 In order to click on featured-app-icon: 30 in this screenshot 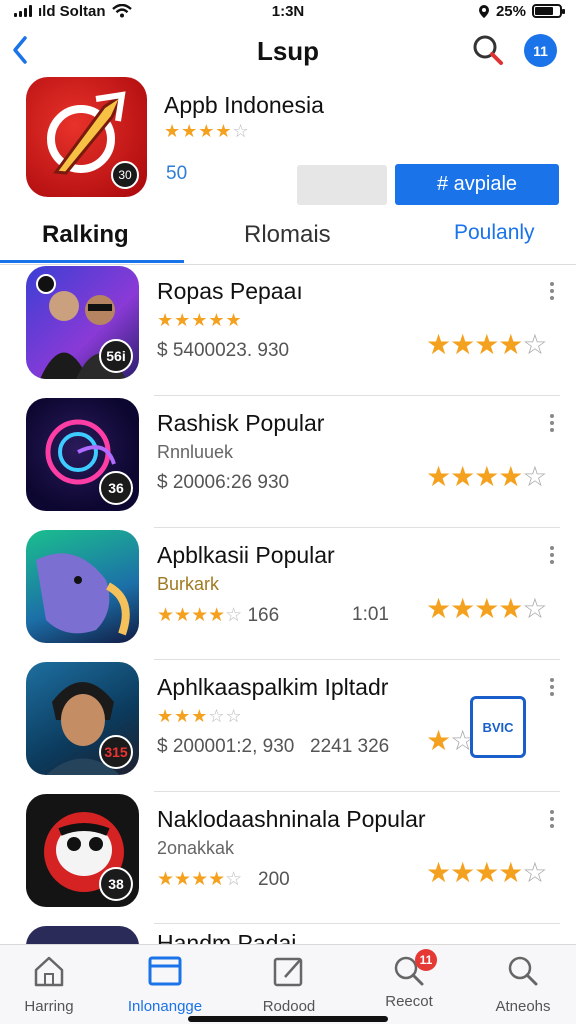, I will do `click(86, 137)`.